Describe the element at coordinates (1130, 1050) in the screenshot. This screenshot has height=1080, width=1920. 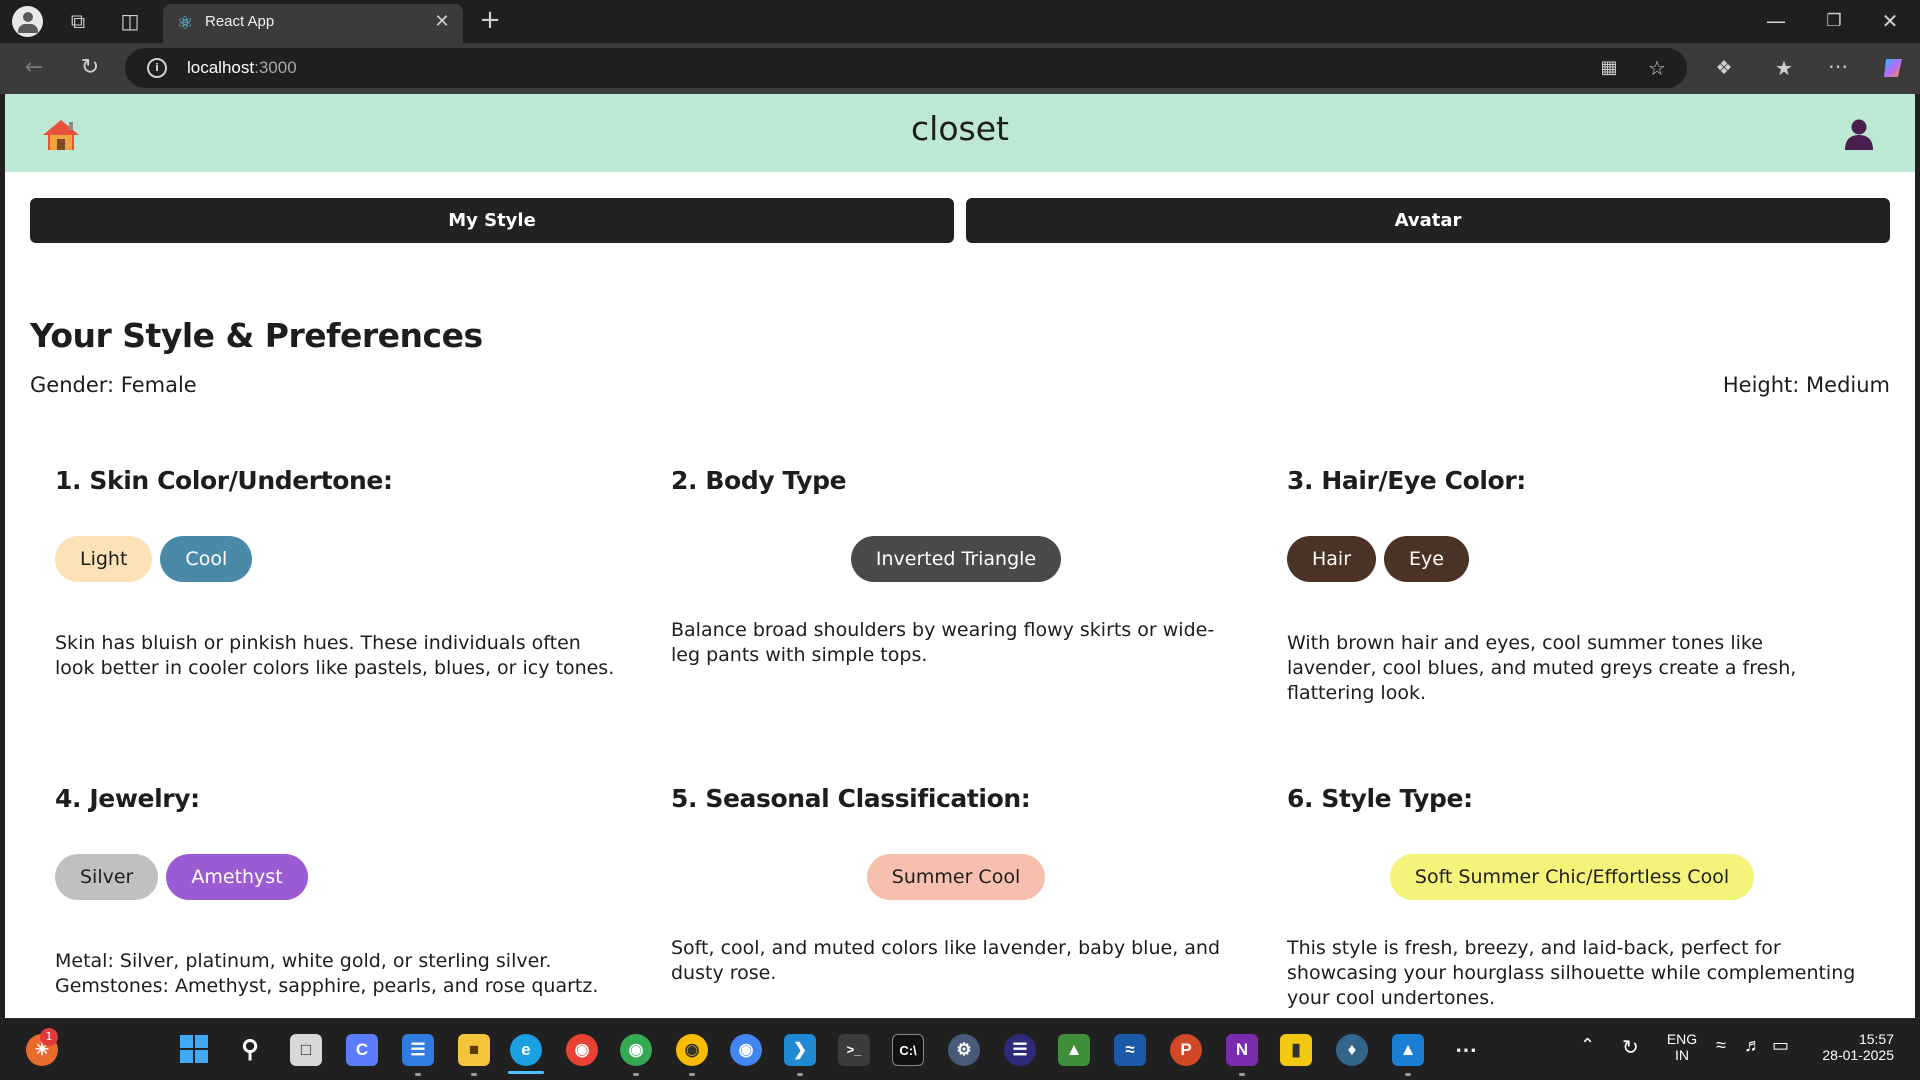
I see `database-tool-icon: ≈` at that location.